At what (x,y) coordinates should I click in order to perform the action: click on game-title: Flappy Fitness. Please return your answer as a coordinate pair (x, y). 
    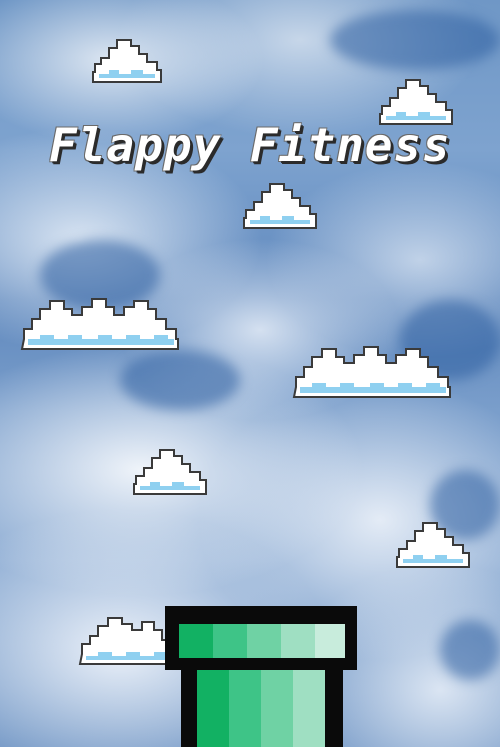
    Looking at the image, I should click on (250, 145).